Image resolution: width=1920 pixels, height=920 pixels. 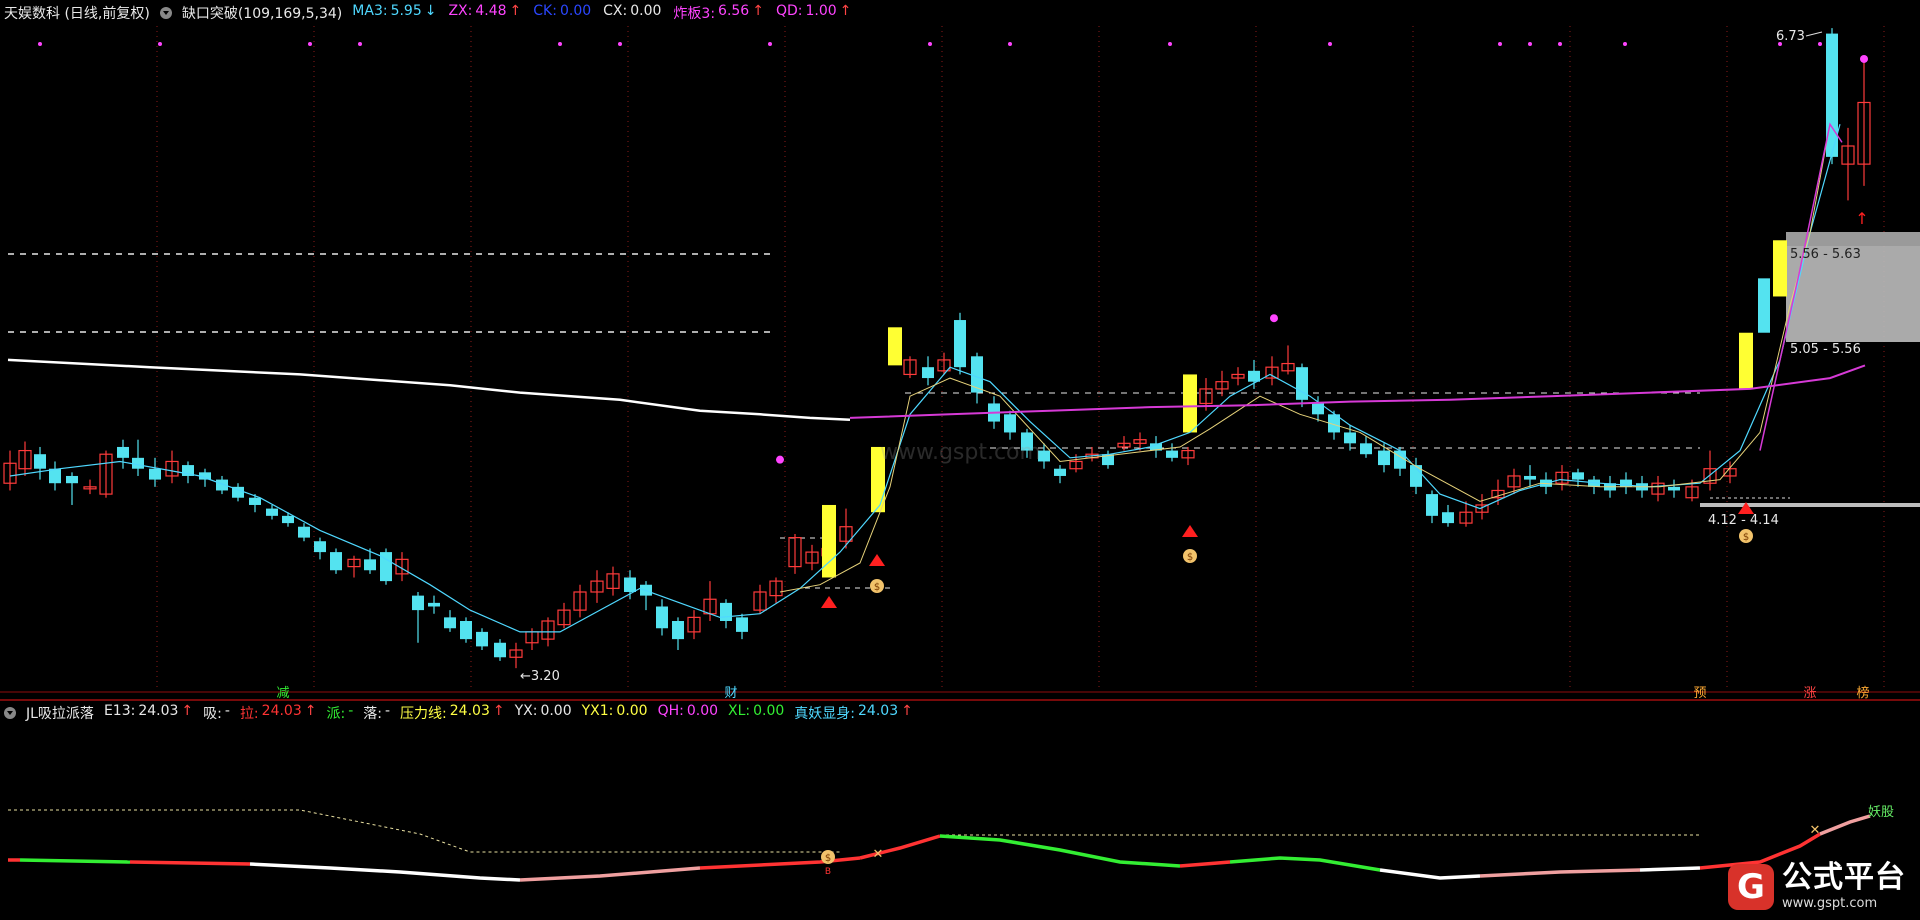 I want to click on low-price-label: ←3.20, so click(x=540, y=676).